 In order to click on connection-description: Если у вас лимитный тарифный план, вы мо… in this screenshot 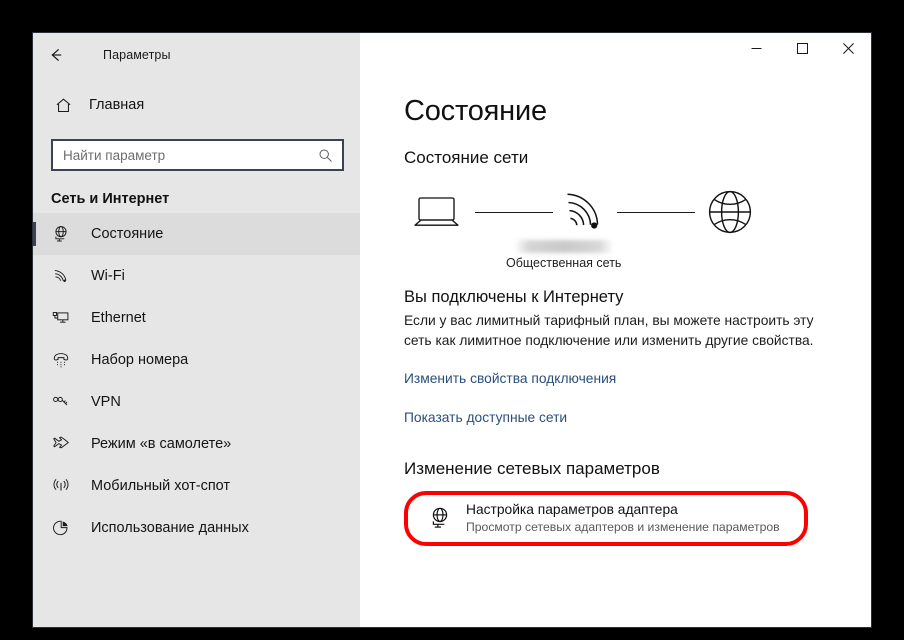, I will do `click(609, 331)`.